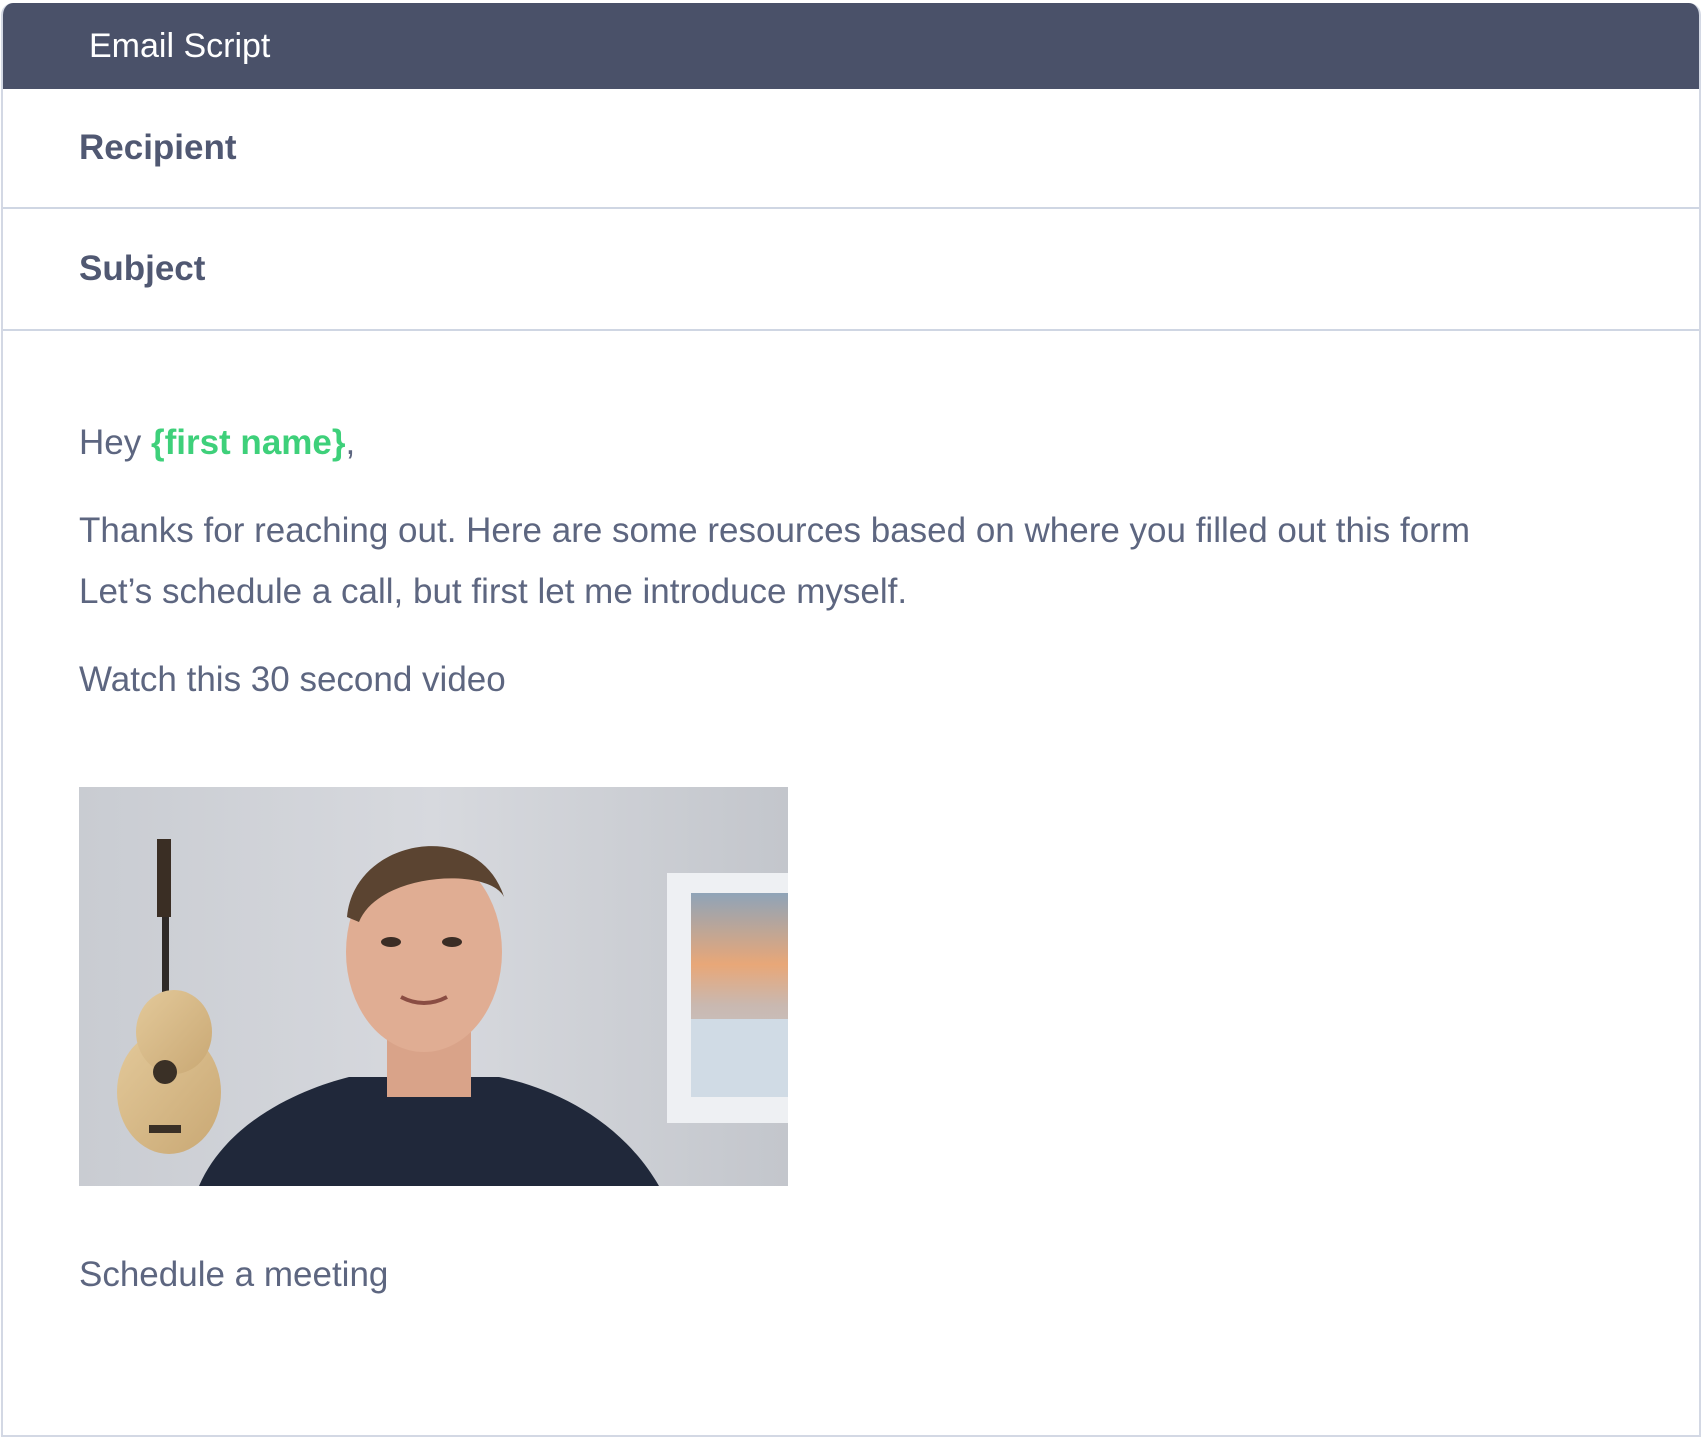 This screenshot has height=1439, width=1703. I want to click on subject-row: Subject, so click(851, 270).